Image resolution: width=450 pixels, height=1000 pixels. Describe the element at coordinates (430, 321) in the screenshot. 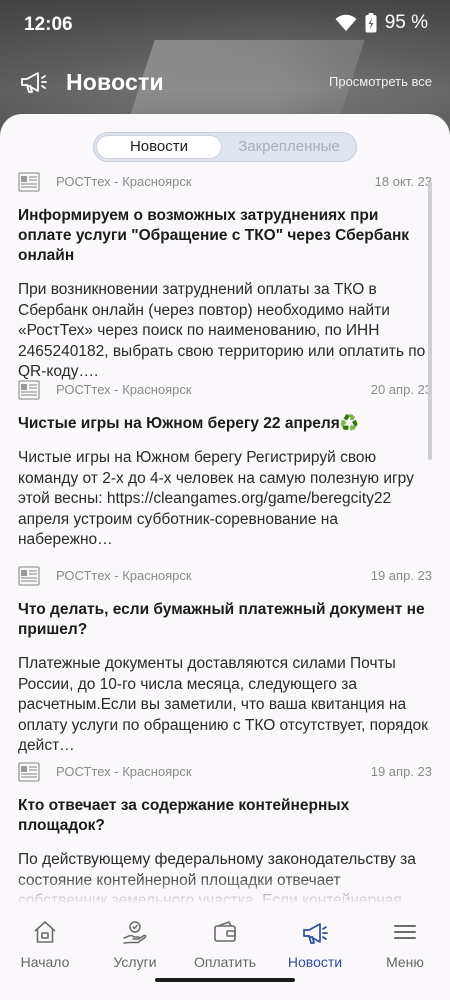

I see `scrollbar` at that location.